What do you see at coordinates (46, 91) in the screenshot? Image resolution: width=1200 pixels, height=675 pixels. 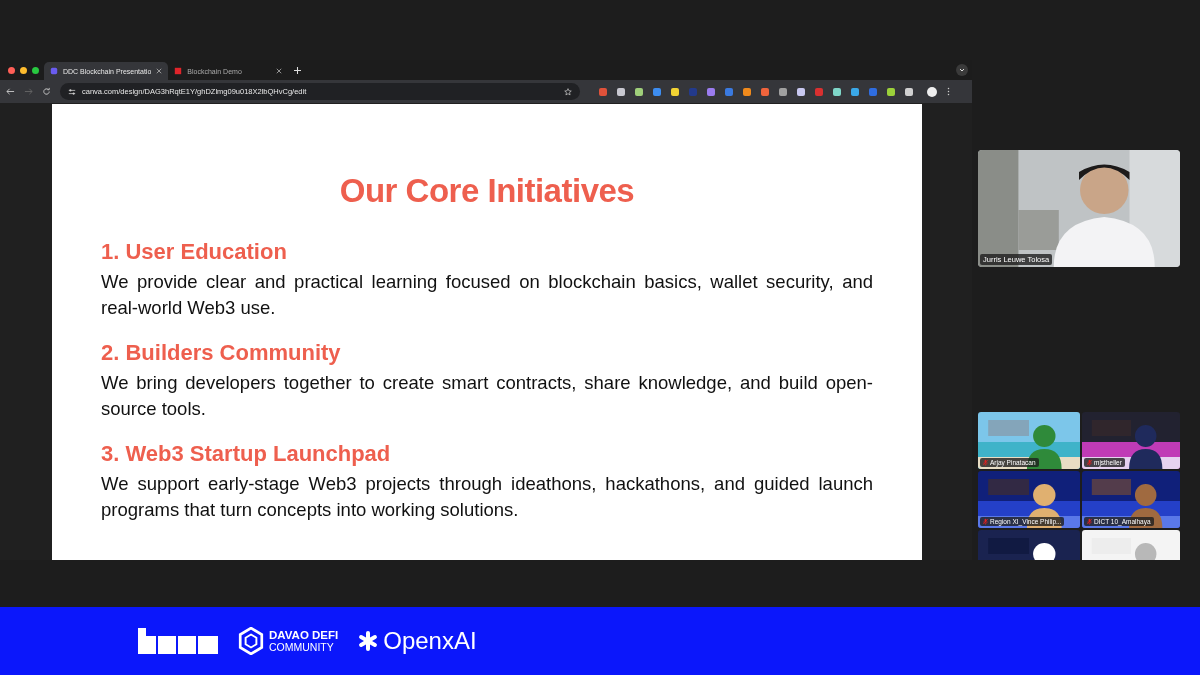 I see `reload-icon` at bounding box center [46, 91].